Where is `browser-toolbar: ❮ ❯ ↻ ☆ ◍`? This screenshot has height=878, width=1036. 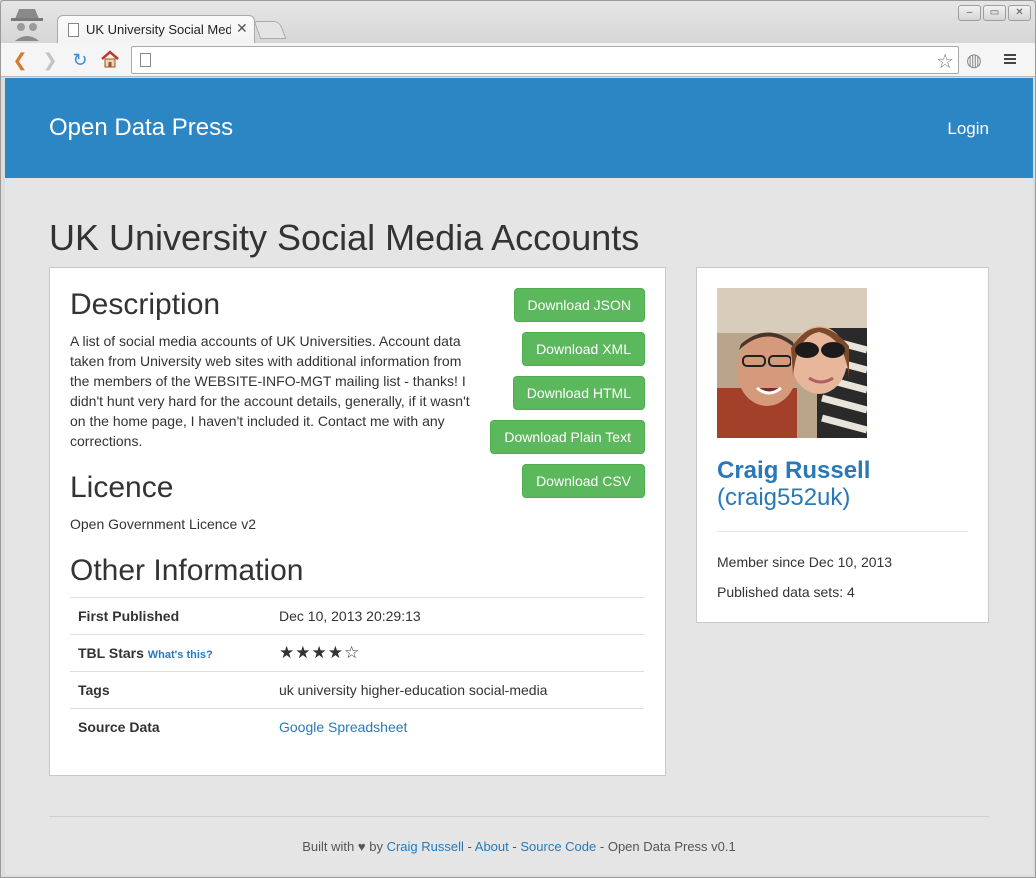 browser-toolbar: ❮ ❯ ↻ ☆ ◍ is located at coordinates (518, 60).